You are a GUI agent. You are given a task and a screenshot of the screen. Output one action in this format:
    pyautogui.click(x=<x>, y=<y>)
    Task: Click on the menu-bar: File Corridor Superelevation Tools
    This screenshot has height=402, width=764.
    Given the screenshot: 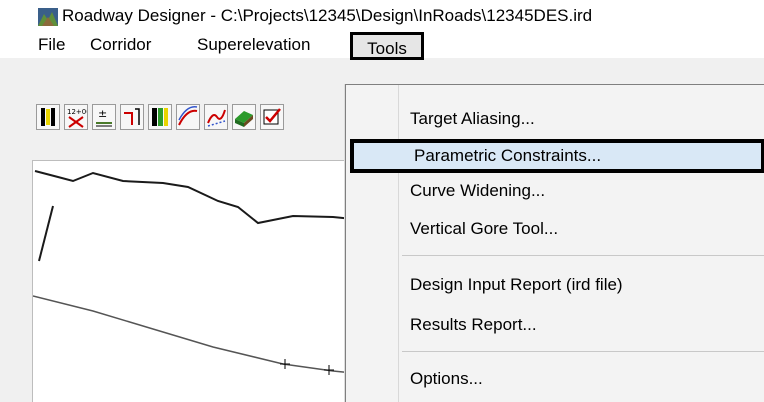 What is the action you would take?
    pyautogui.click(x=382, y=46)
    